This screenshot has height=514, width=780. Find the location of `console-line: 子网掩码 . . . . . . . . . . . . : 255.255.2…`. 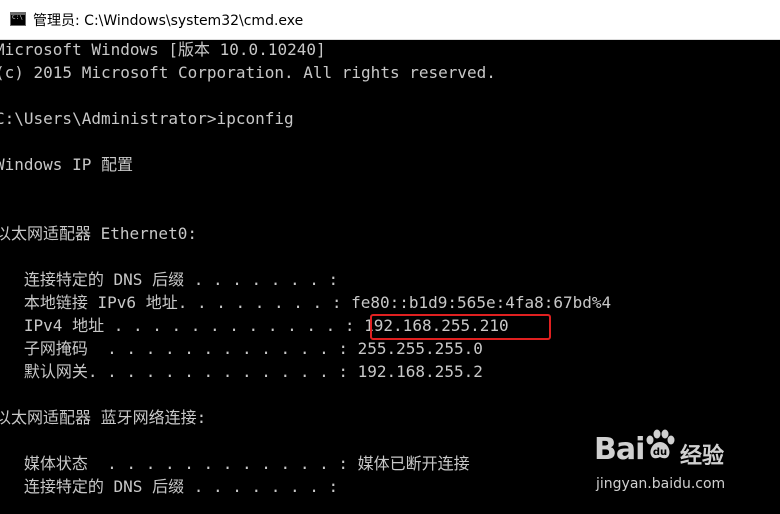

console-line: 子网掩码 . . . . . . . . . . . . : 255.255.2… is located at coordinates (241, 348).